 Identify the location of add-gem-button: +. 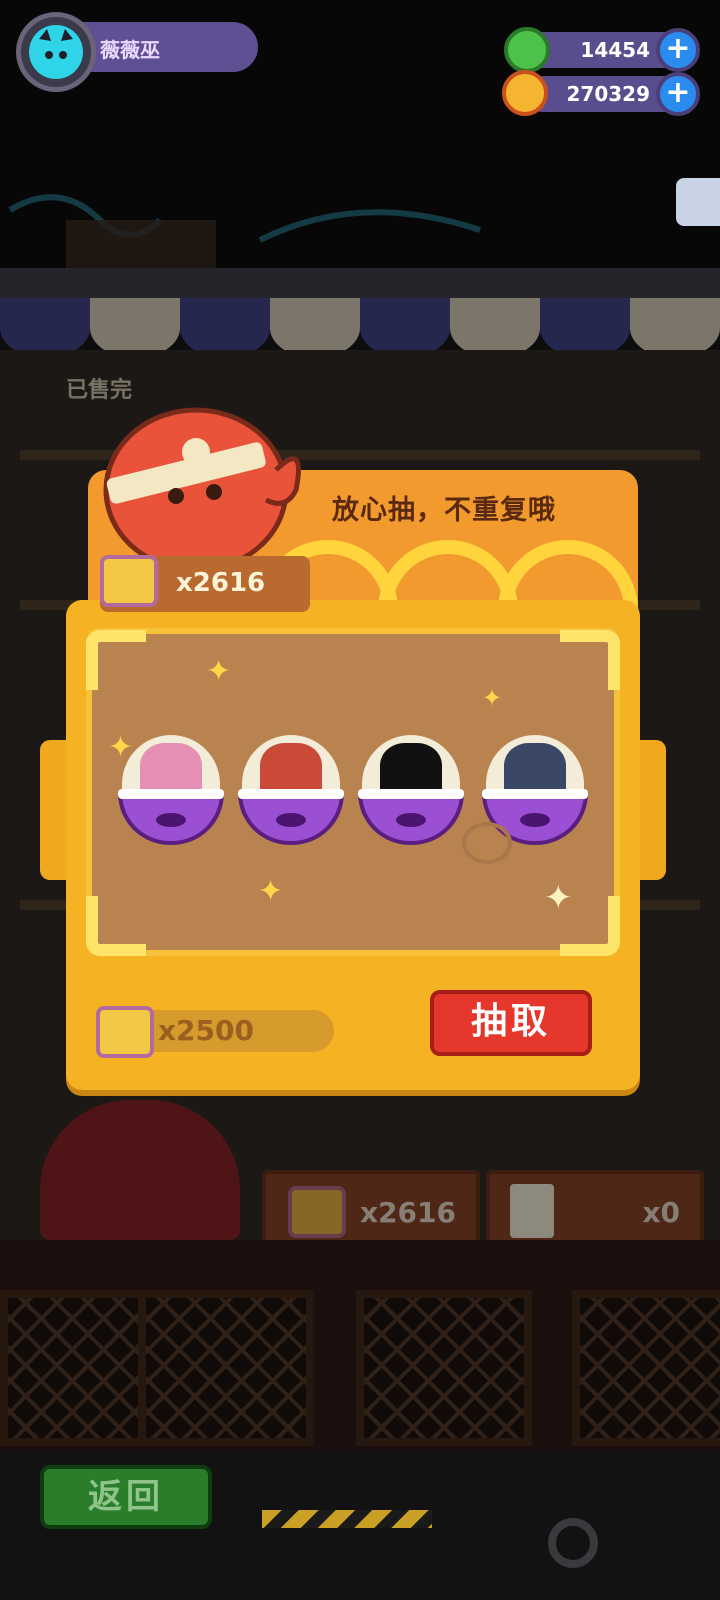
(678, 50).